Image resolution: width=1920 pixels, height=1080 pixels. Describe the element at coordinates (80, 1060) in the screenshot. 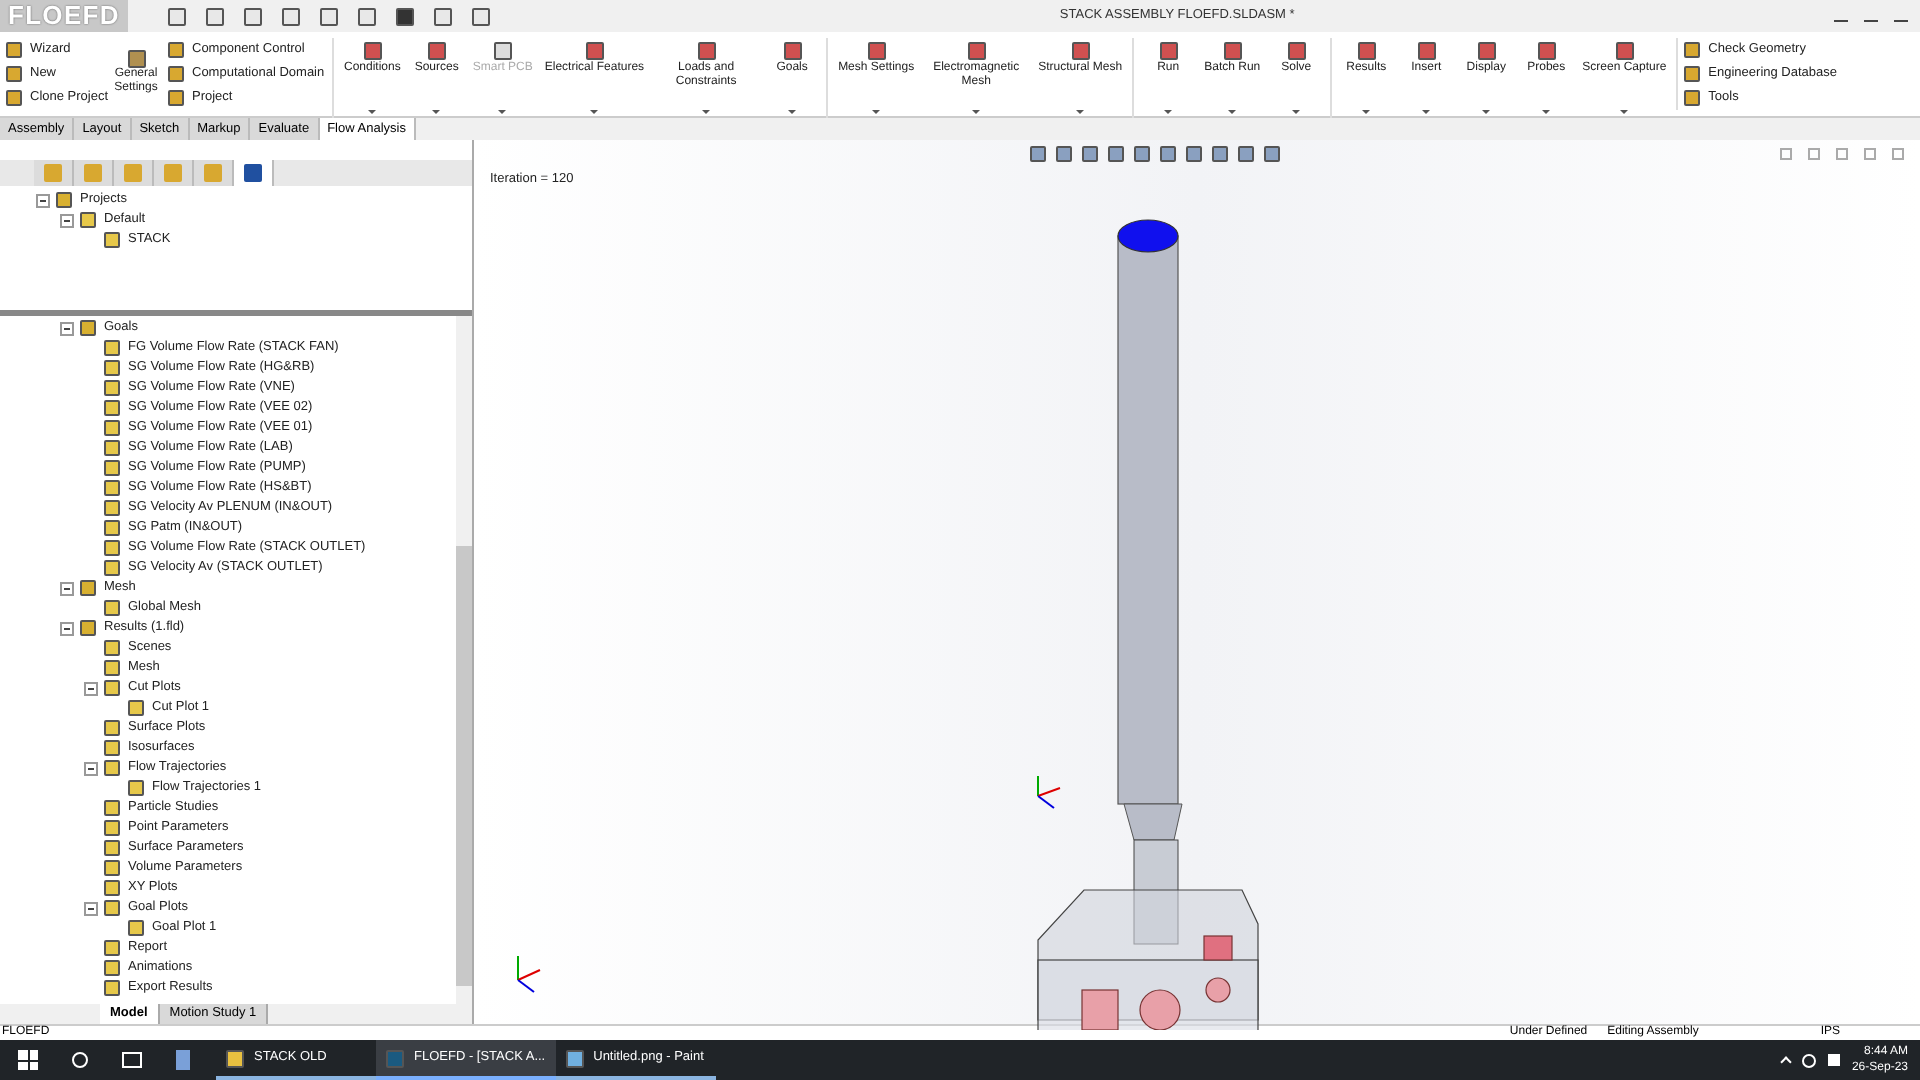

I see `search-icon` at that location.